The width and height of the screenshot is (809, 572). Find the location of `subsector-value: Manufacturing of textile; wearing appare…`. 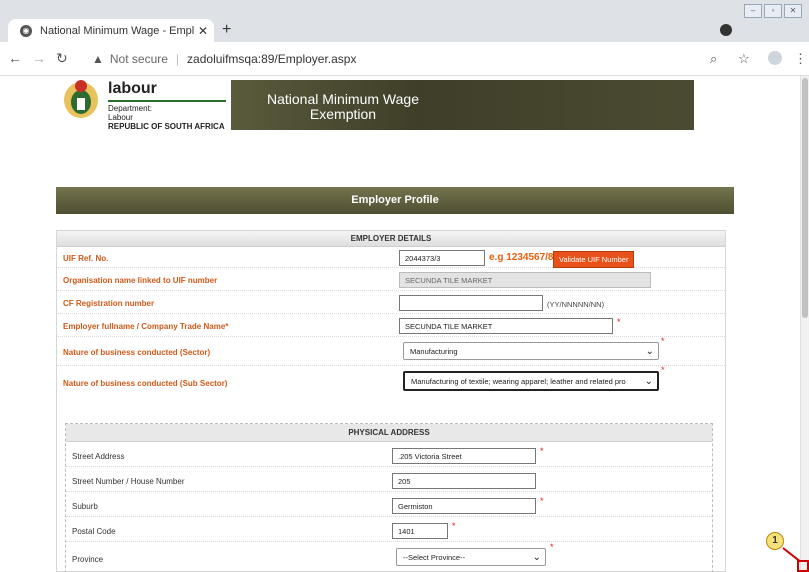

subsector-value: Manufacturing of textile; wearing appare… is located at coordinates (518, 381).